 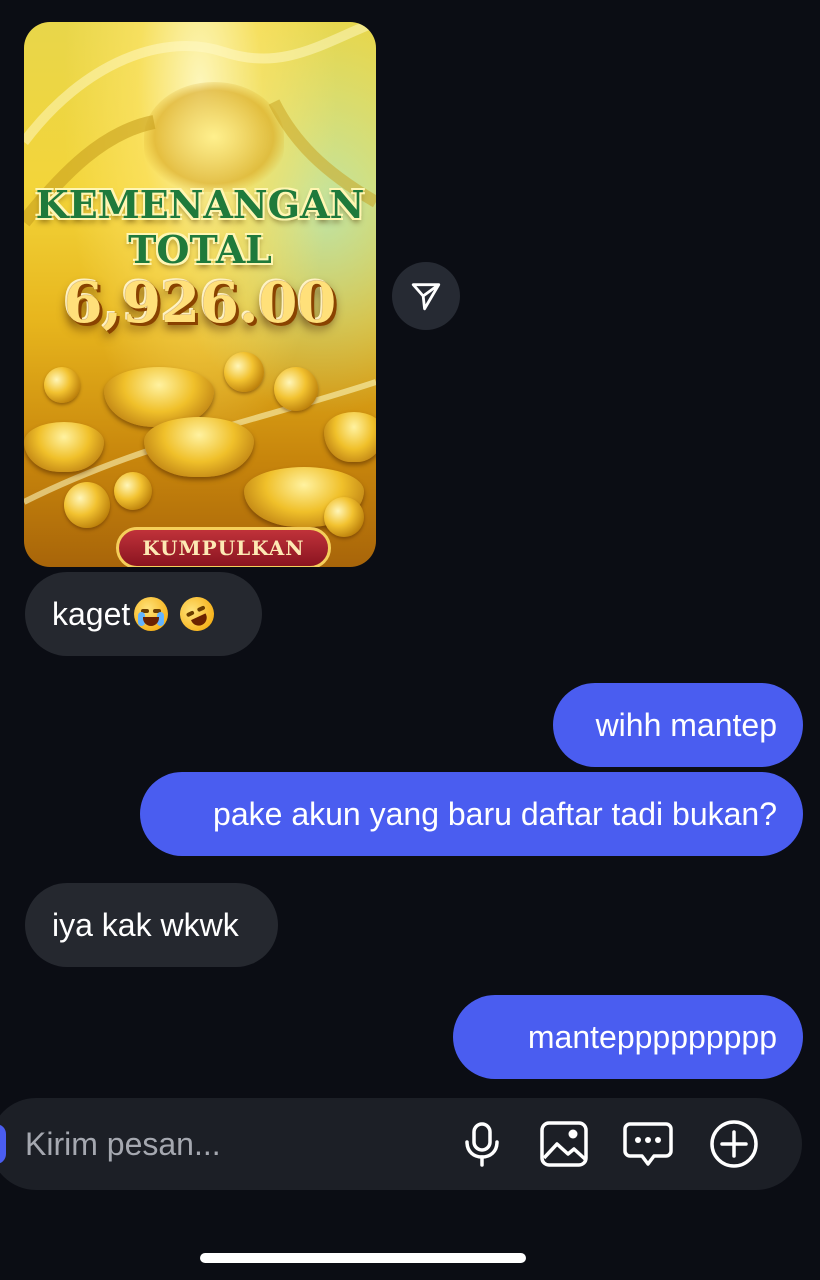 I want to click on win-title-line1: KEMENANGAN, so click(x=200, y=204).